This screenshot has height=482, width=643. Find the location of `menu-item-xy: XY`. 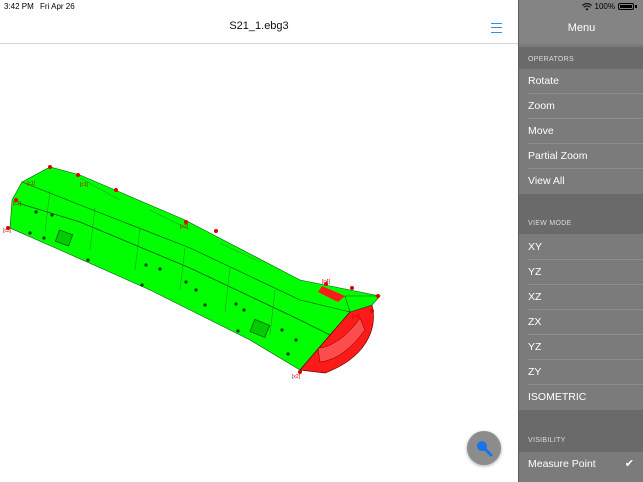

menu-item-xy: XY is located at coordinates (581, 247).